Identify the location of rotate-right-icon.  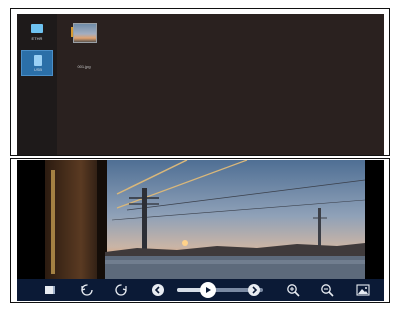
(121, 290).